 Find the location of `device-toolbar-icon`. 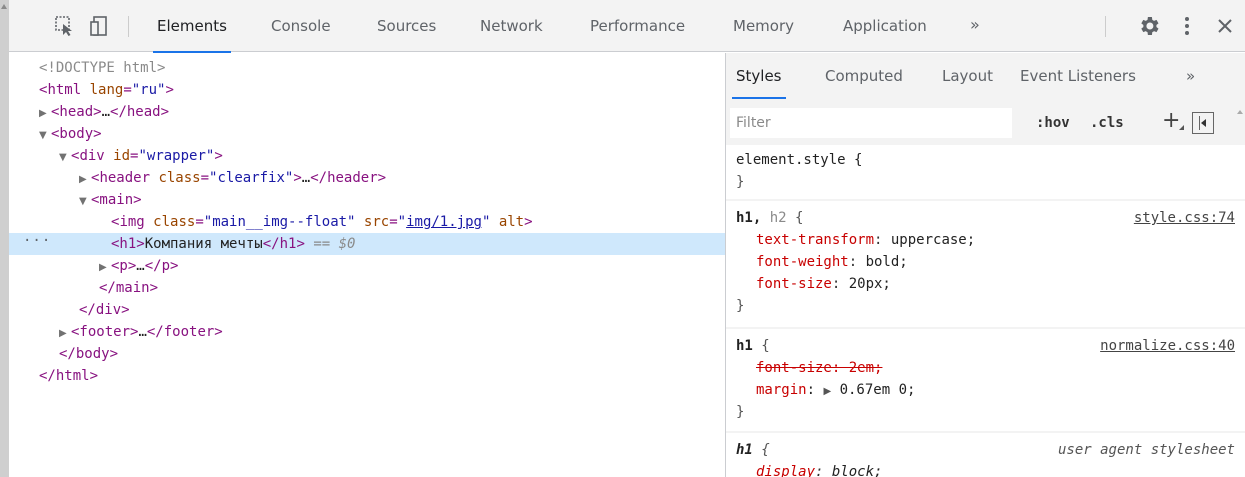

device-toolbar-icon is located at coordinates (101, 26).